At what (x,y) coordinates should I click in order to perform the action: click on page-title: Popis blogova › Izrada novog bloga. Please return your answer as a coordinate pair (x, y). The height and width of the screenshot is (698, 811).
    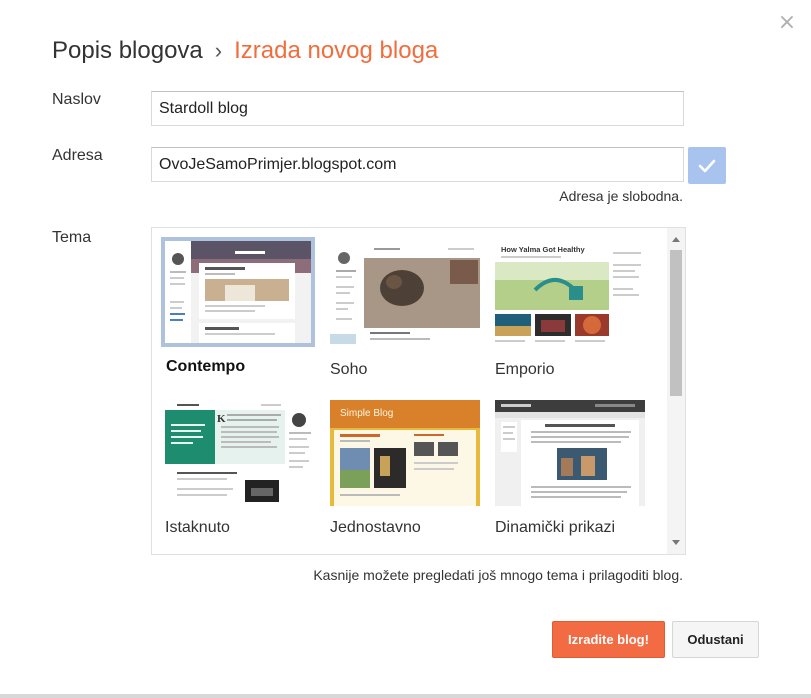
    Looking at the image, I should click on (245, 51).